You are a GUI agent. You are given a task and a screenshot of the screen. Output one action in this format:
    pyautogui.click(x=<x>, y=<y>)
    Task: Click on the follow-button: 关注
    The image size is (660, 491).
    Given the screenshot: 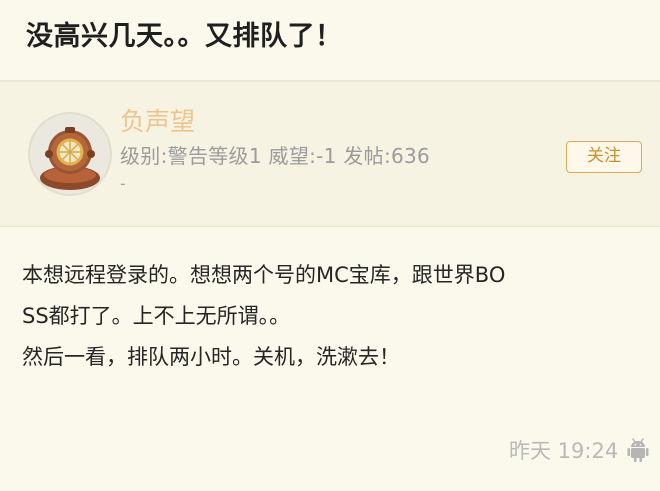 What is the action you would take?
    pyautogui.click(x=604, y=157)
    